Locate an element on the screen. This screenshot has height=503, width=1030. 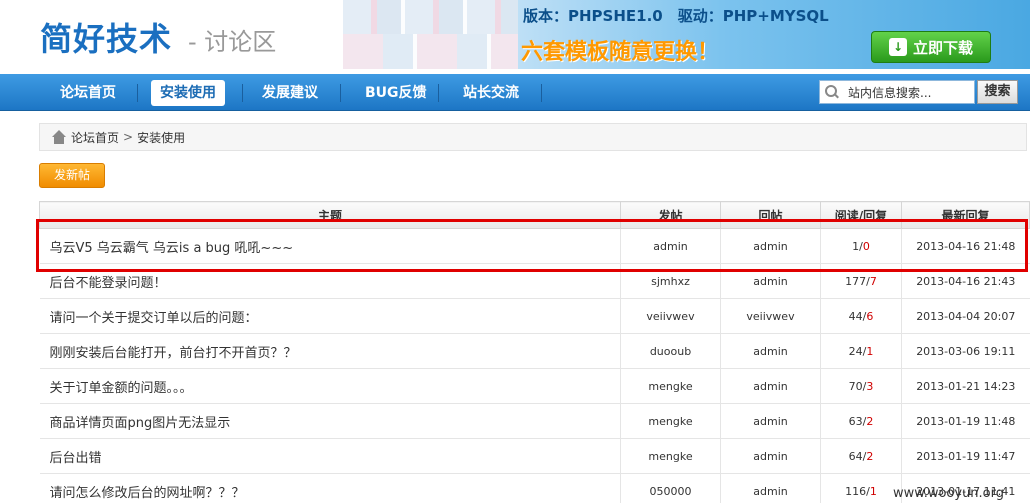
reply-count: 7 is located at coordinates (873, 281).